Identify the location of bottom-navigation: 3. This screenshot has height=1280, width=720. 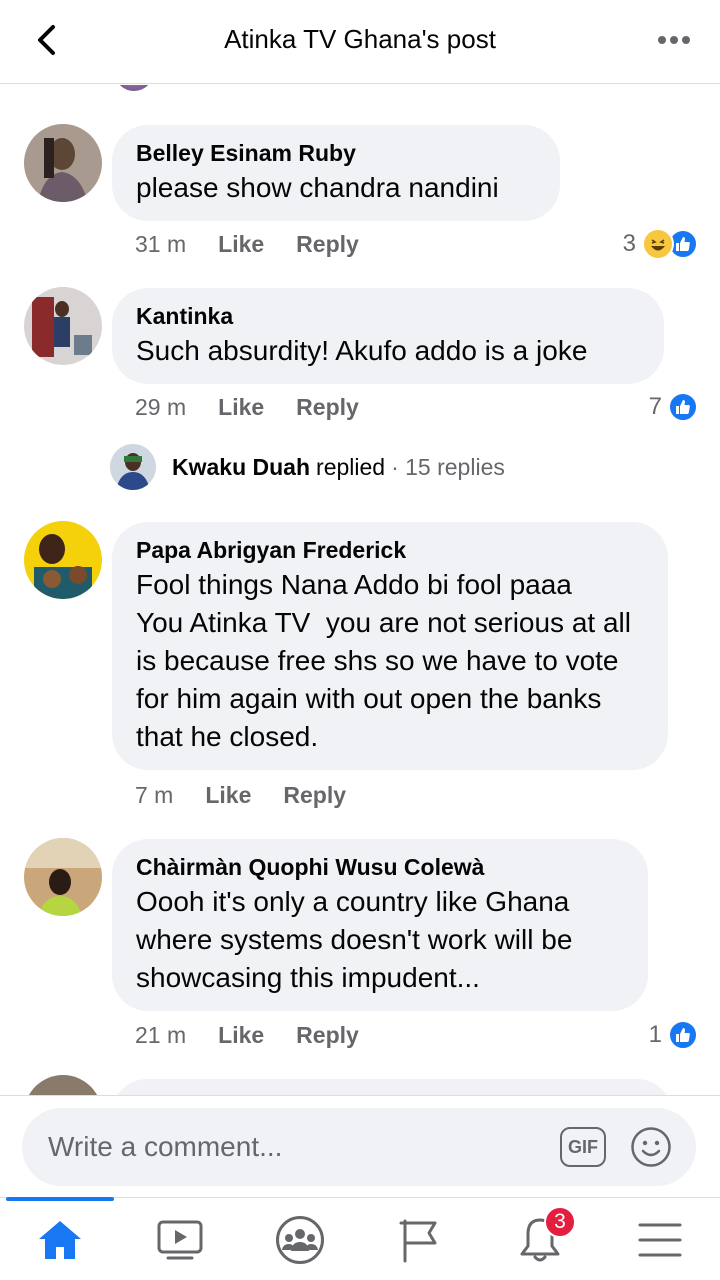
(360, 1238).